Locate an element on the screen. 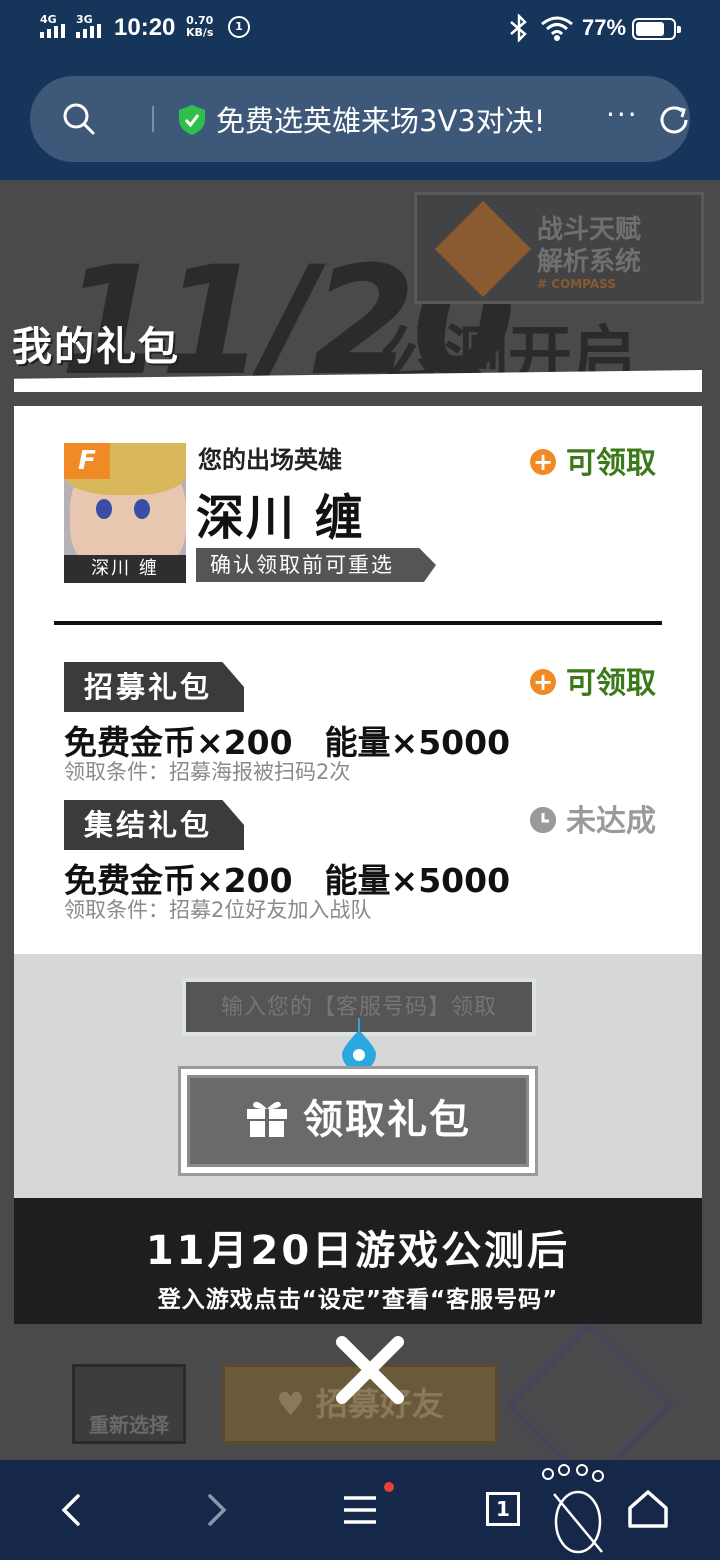  clock: 10:20 is located at coordinates (145, 27).